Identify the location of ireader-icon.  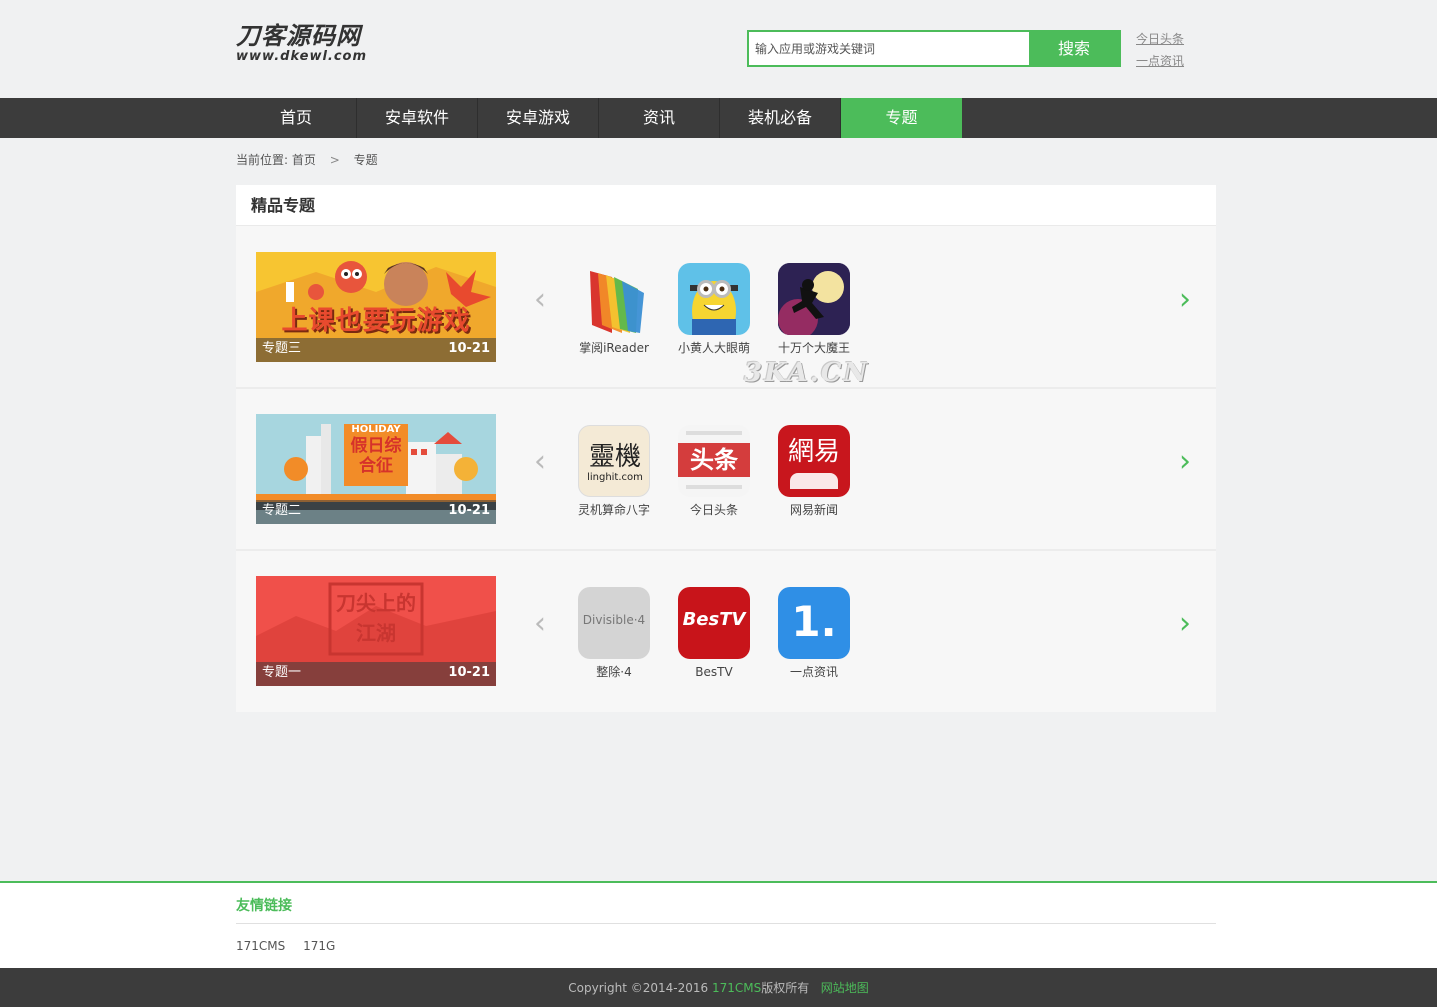
(614, 299).